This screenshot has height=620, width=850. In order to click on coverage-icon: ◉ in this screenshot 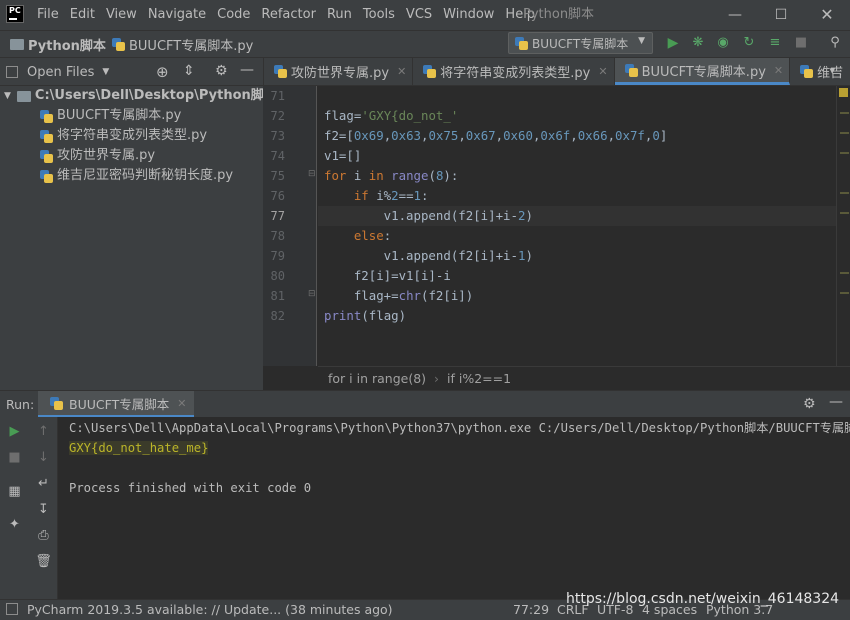, I will do `click(723, 43)`.